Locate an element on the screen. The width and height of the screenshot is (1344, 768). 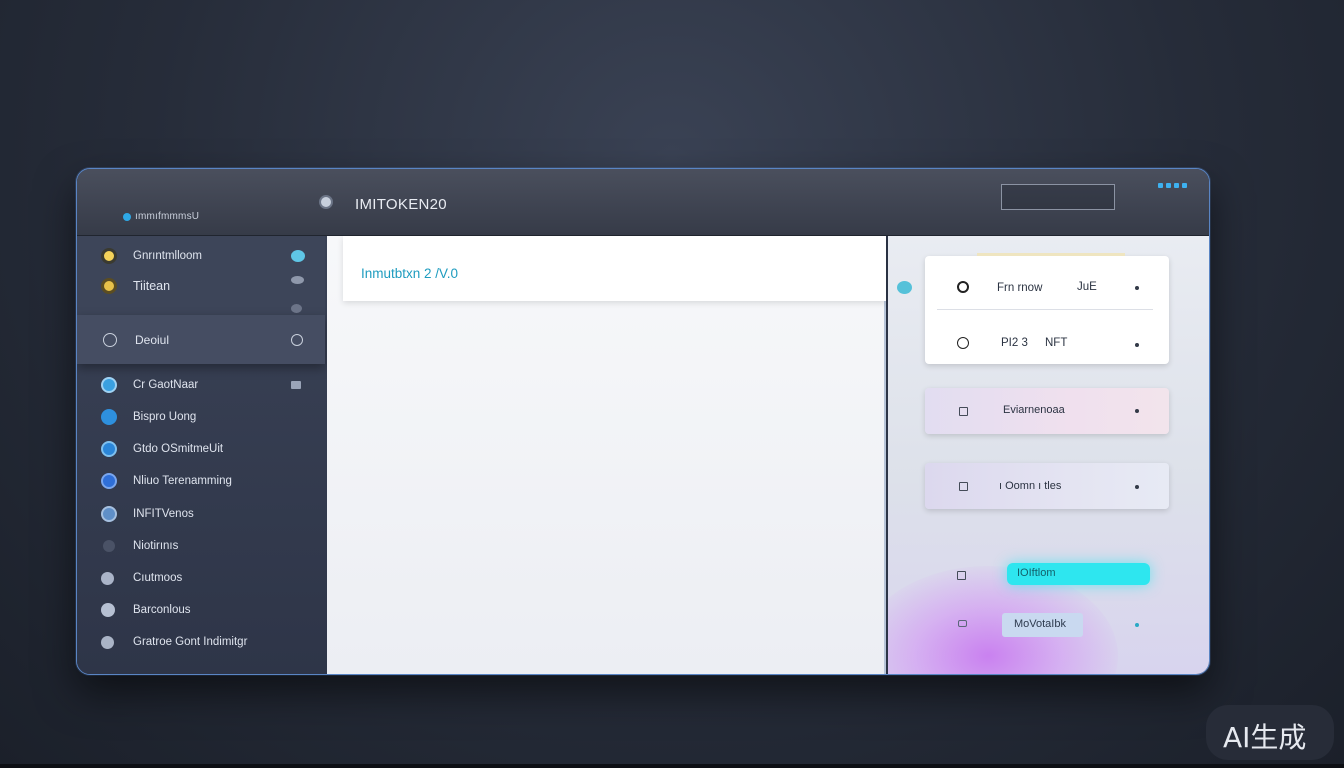
main-header: Inmutbtxn 2 /V.0 is located at coordinates (614, 268).